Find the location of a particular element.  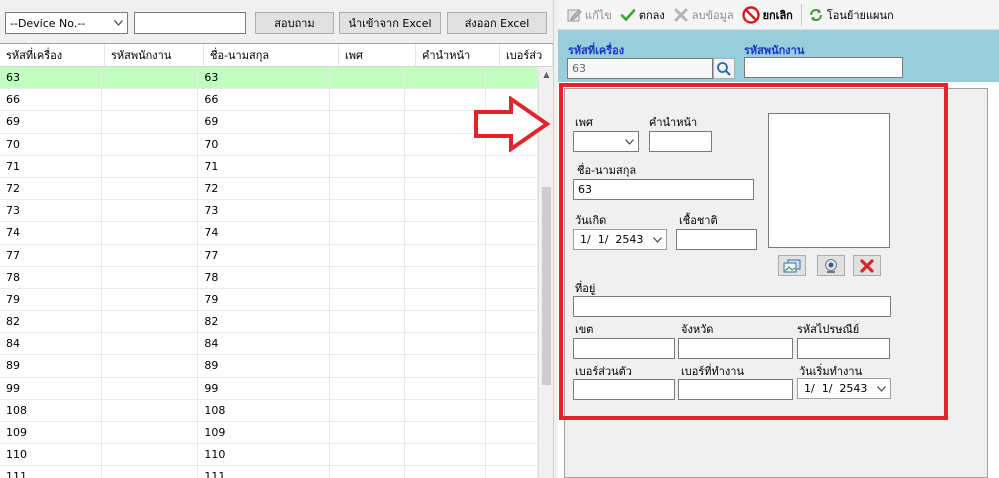

table-row: 71 71 is located at coordinates (269, 166).